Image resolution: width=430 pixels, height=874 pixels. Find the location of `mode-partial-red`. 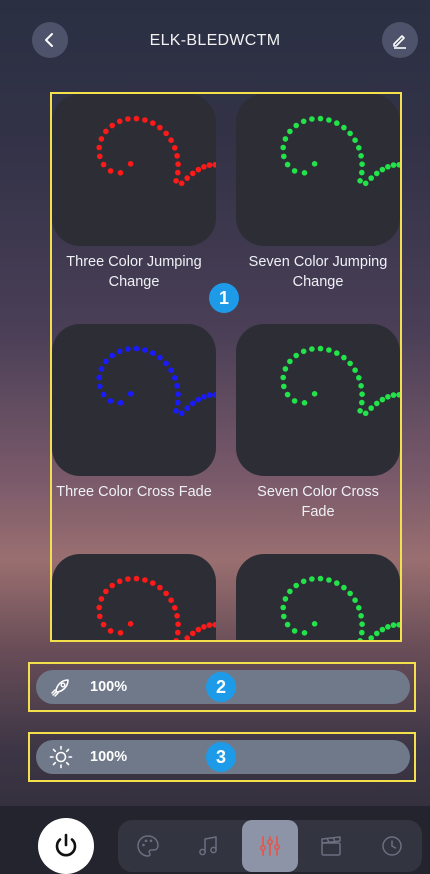

mode-partial-red is located at coordinates (134, 597).